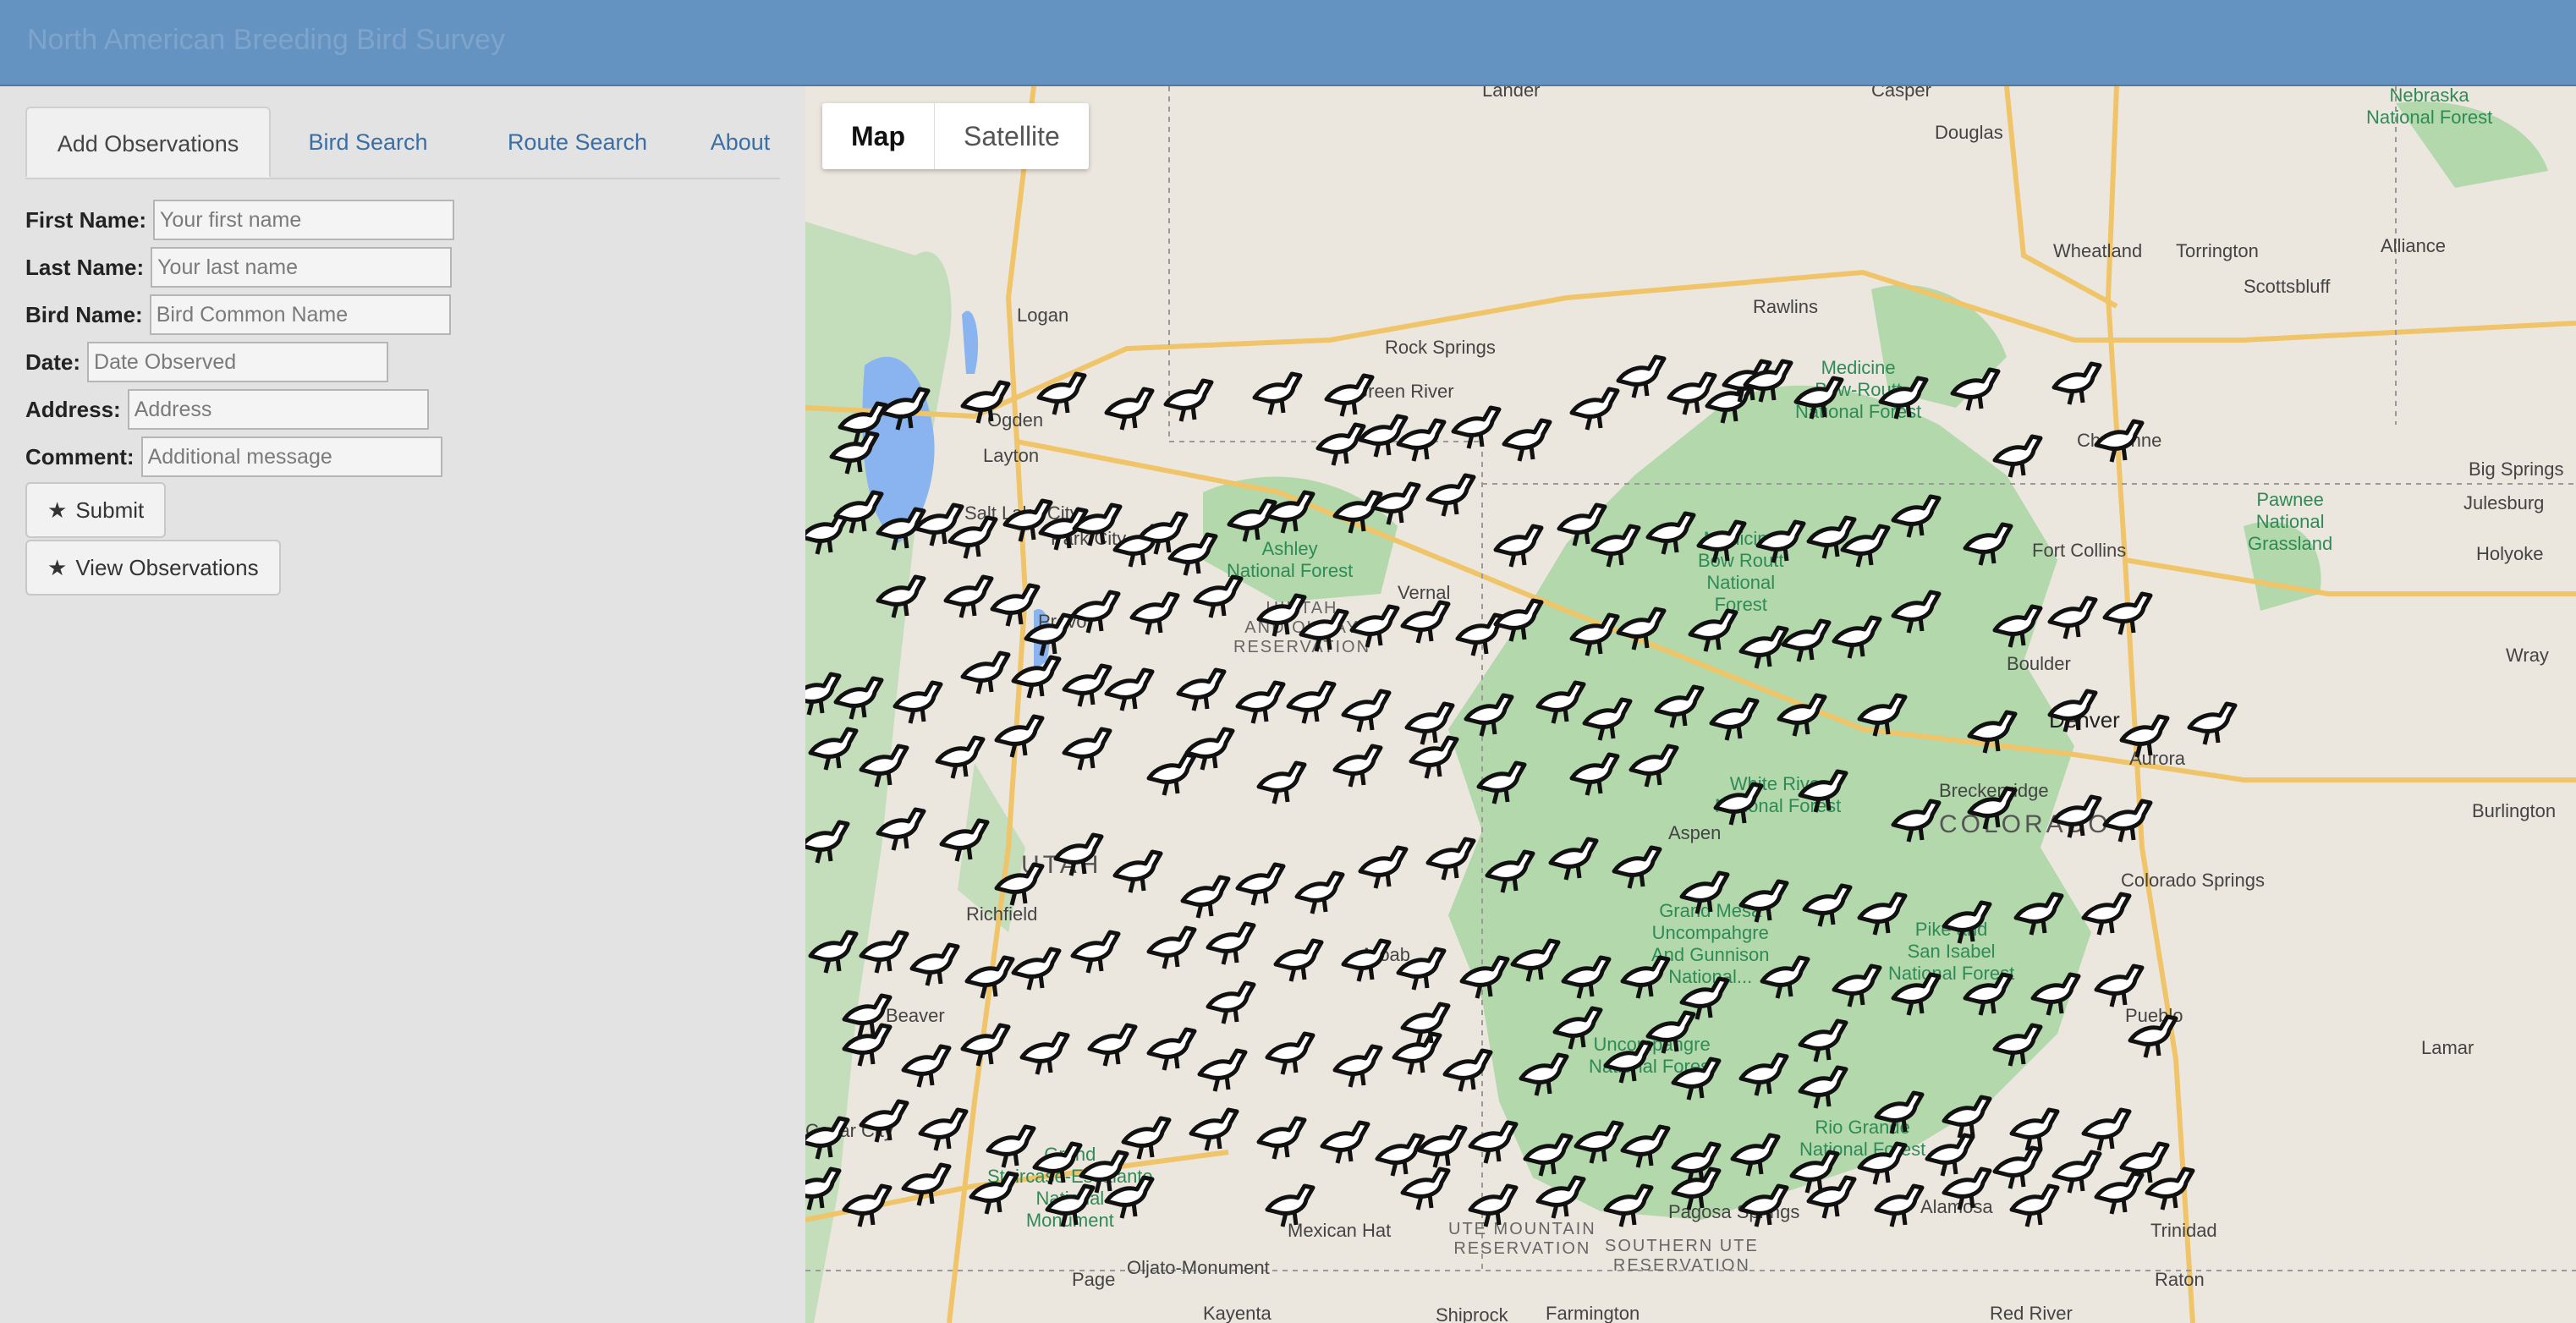 This screenshot has width=2576, height=1323. Describe the element at coordinates (2527, 655) in the screenshot. I see `place-label: Wray` at that location.